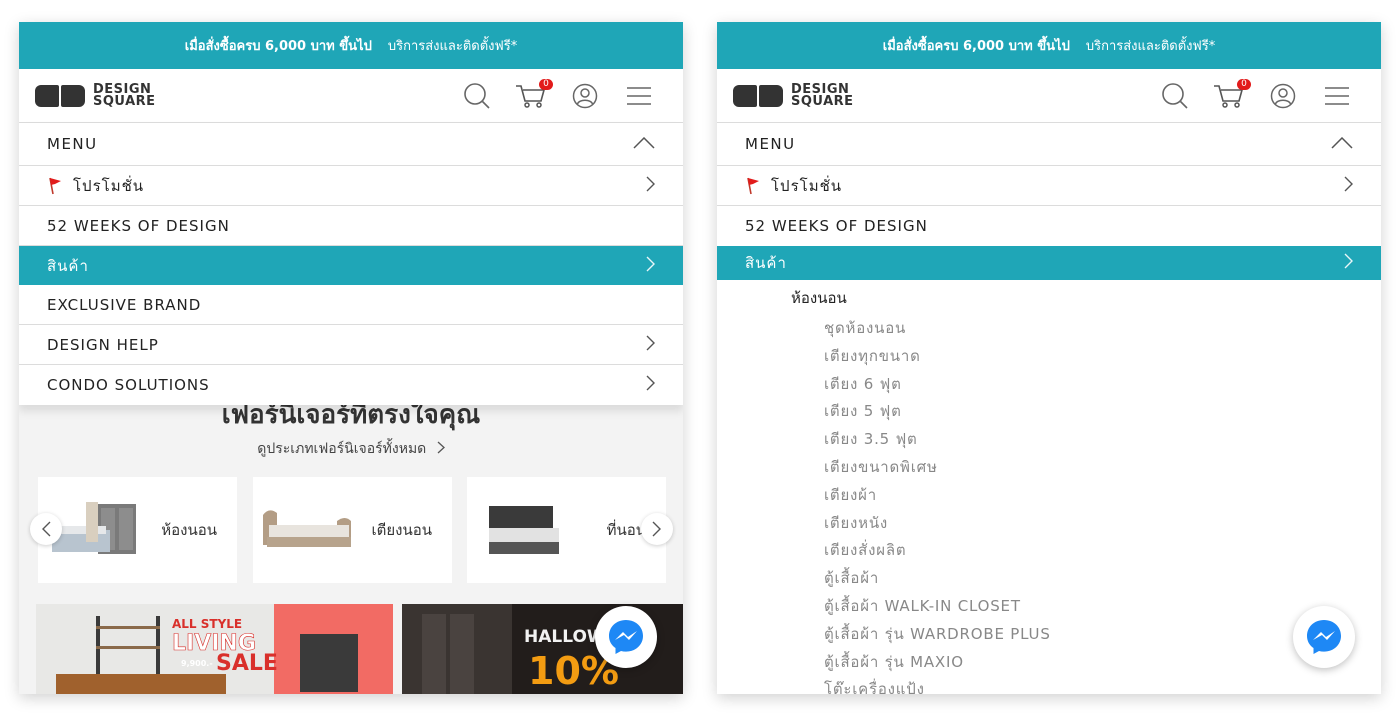 Image resolution: width=1400 pixels, height=716 pixels. What do you see at coordinates (197, 663) in the screenshot?
I see `svg-text: 9,900.-` at bounding box center [197, 663].